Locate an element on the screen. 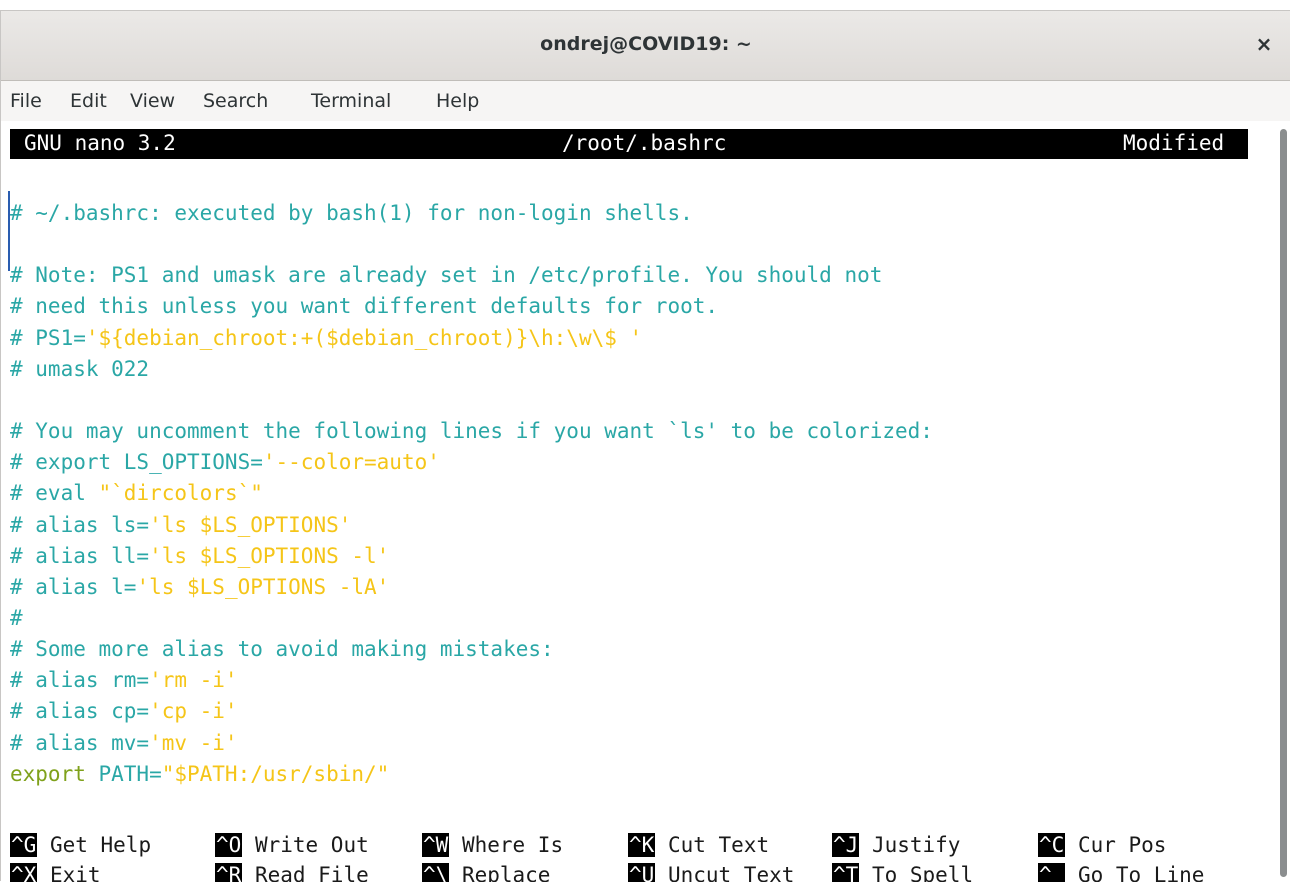  scrollbar is located at coordinates (1282, 501).